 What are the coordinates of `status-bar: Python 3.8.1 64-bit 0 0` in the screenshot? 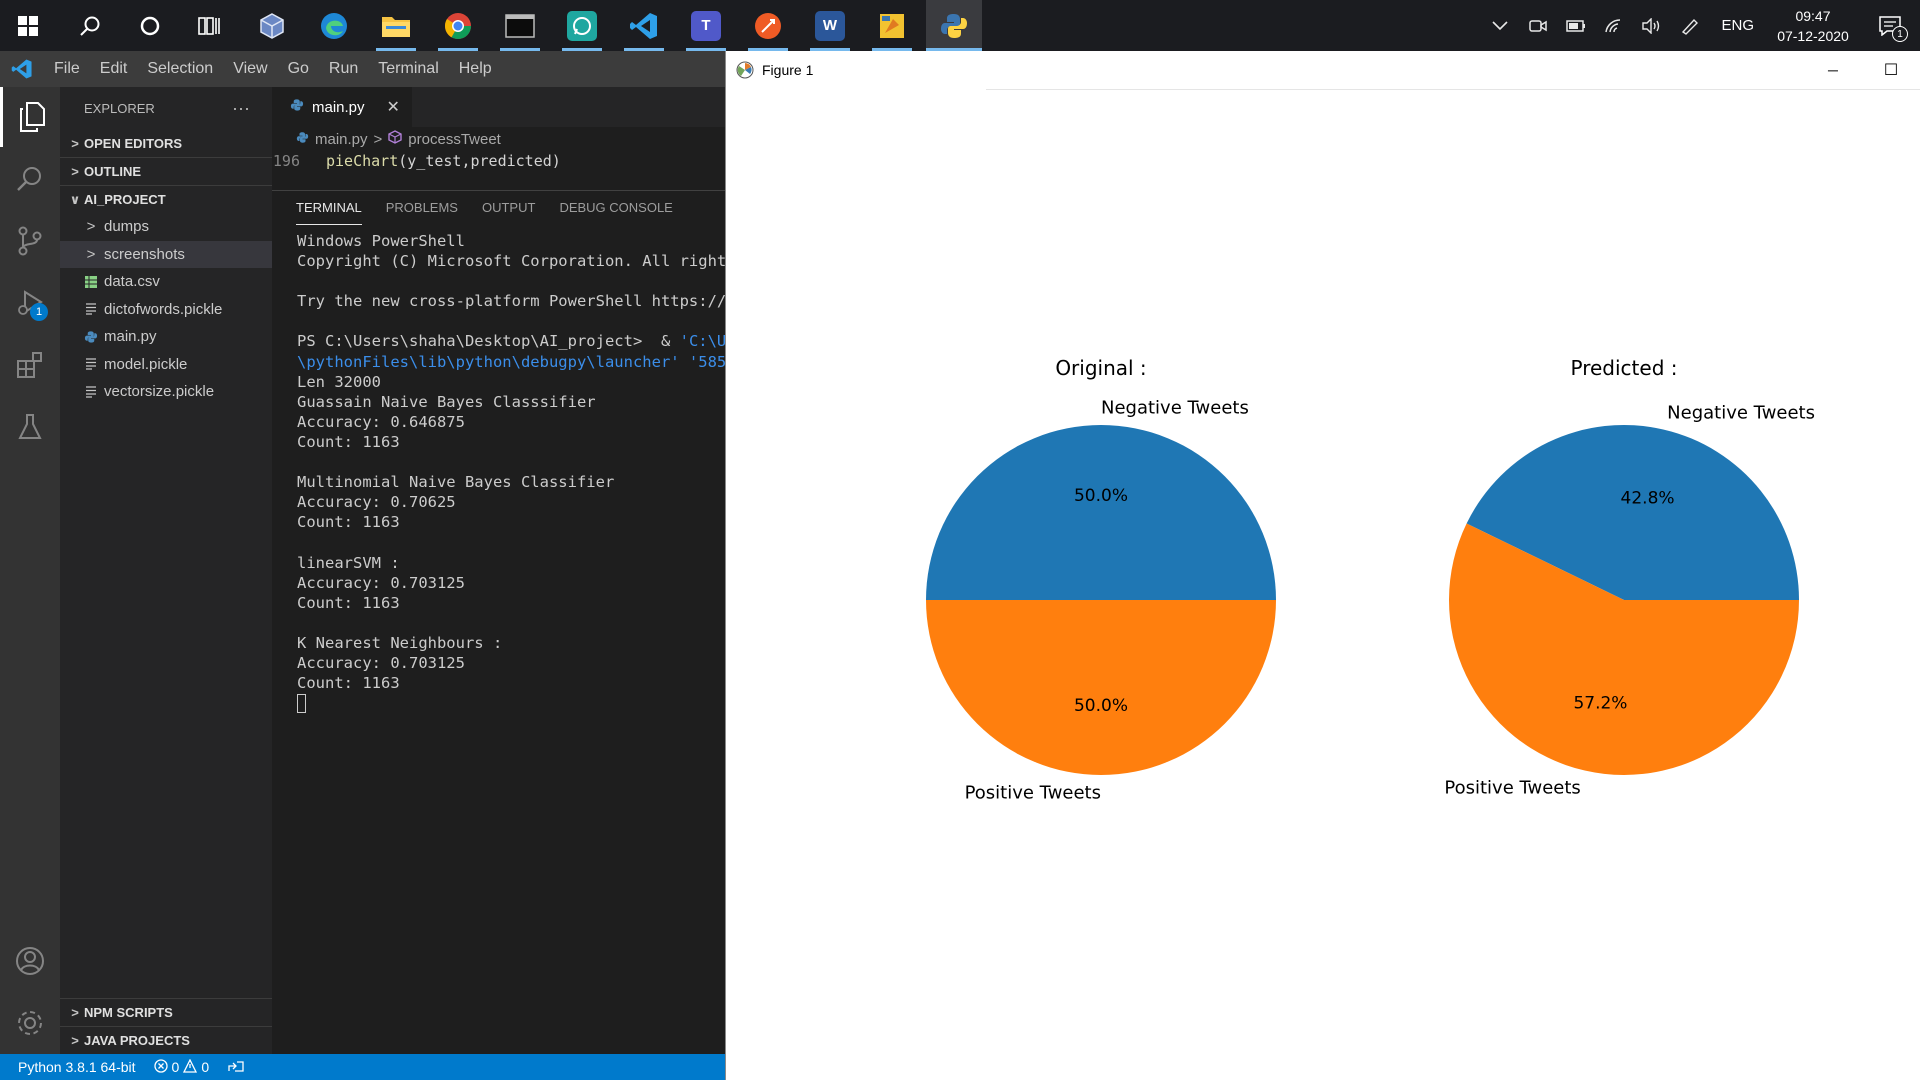 It's located at (362, 1067).